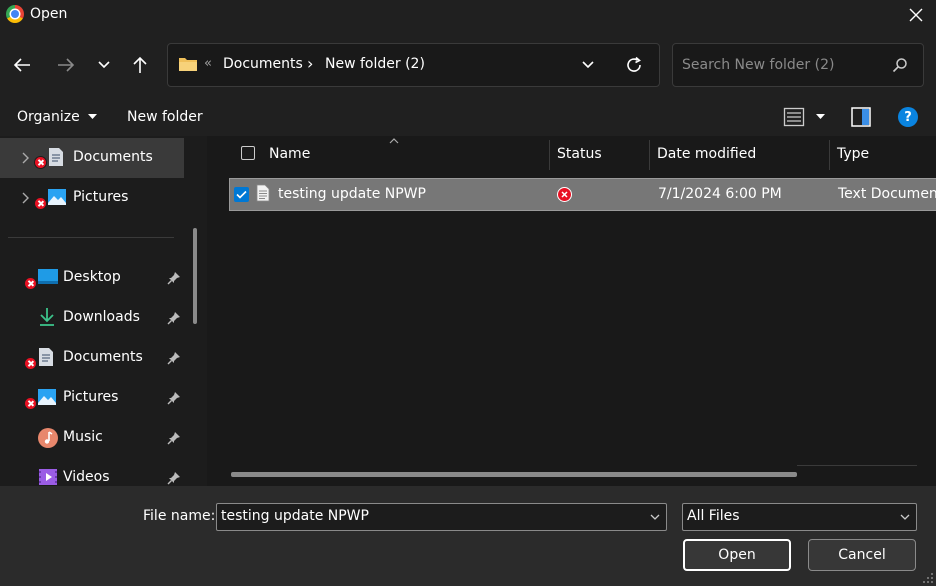 This screenshot has width=936, height=586. What do you see at coordinates (295, 516) in the screenshot?
I see `file-name-input: testing update NPWP` at bounding box center [295, 516].